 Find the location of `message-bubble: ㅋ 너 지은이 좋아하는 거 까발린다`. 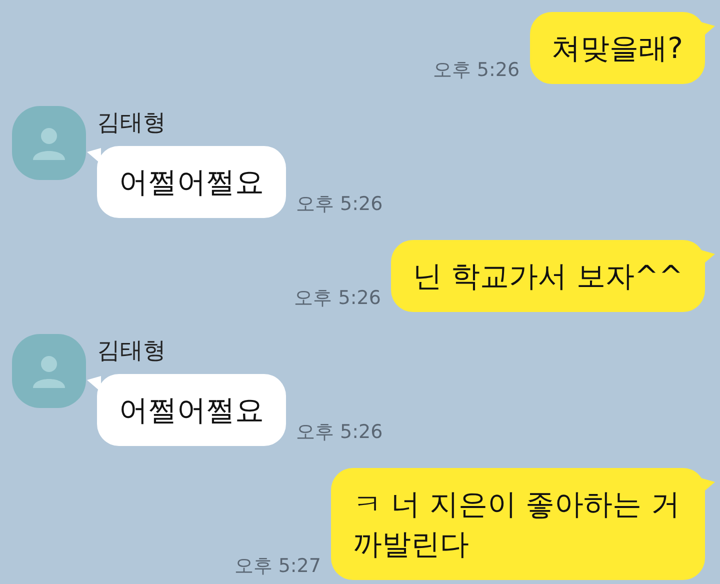

message-bubble: ㅋ 너 지은이 좋아하는 거 까발린다 is located at coordinates (518, 524).